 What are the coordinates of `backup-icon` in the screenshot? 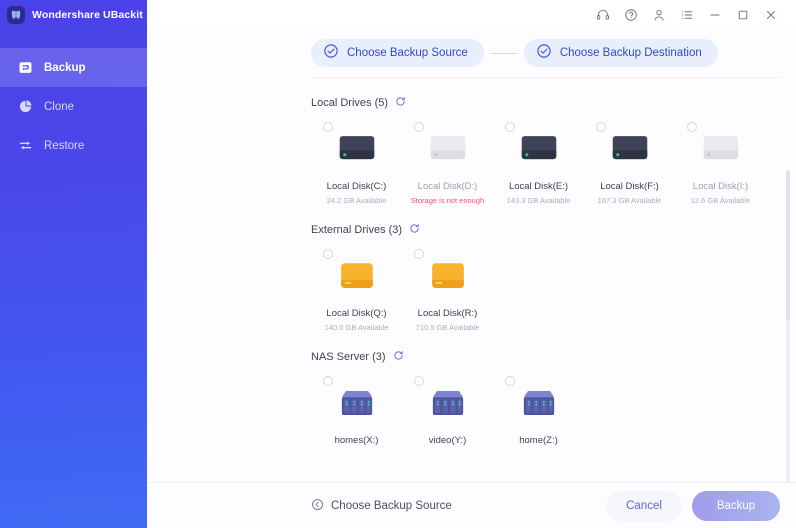 It's located at (25, 67).